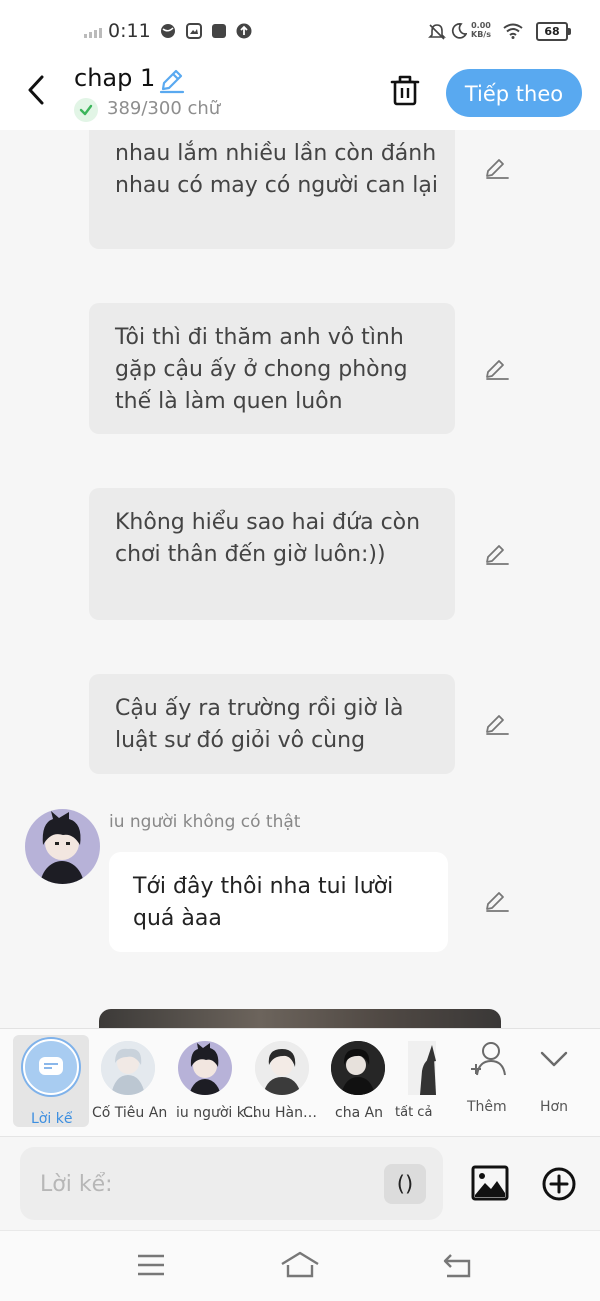 This screenshot has width=600, height=1301. What do you see at coordinates (554, 1107) in the screenshot?
I see `more-label: Hơn` at bounding box center [554, 1107].